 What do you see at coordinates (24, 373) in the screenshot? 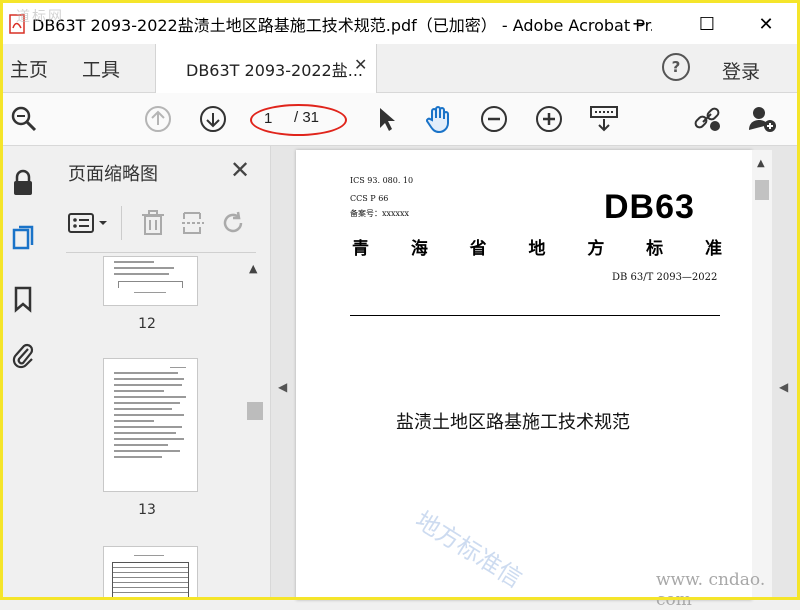
I see `navigation-rail` at bounding box center [24, 373].